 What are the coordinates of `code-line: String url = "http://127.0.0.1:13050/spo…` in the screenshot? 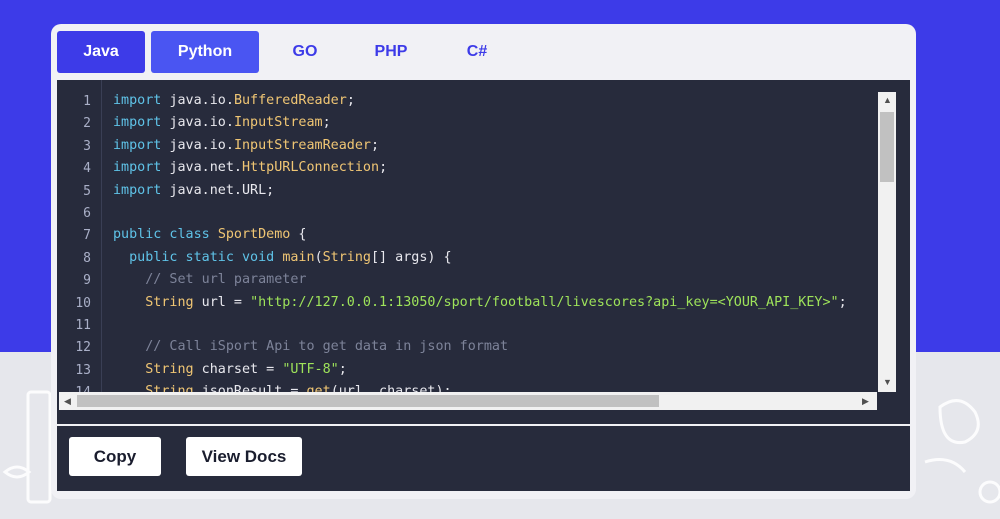 It's located at (480, 303).